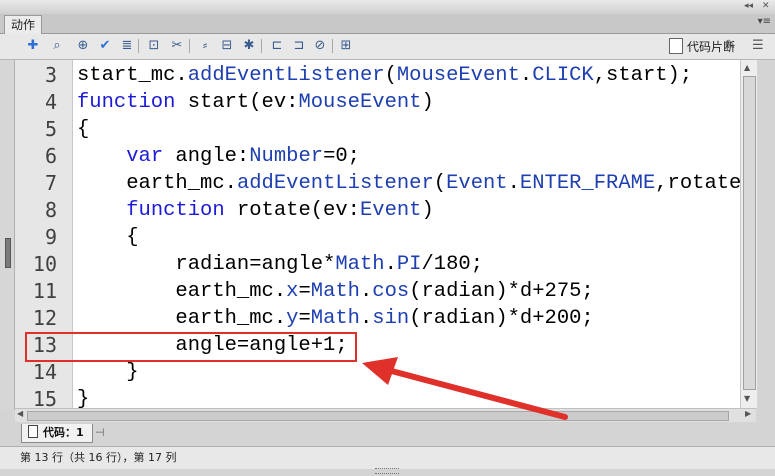 The height and width of the screenshot is (476, 775). I want to click on code-token: sin, so click(391, 318).